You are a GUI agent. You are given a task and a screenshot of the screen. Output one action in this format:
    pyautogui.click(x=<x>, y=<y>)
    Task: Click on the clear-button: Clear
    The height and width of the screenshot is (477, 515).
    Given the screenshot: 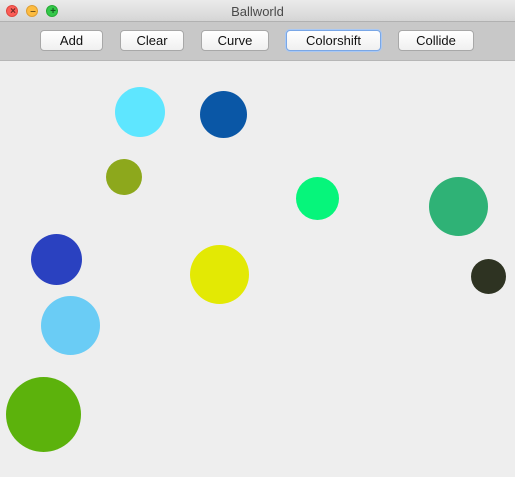 What is the action you would take?
    pyautogui.click(x=152, y=40)
    